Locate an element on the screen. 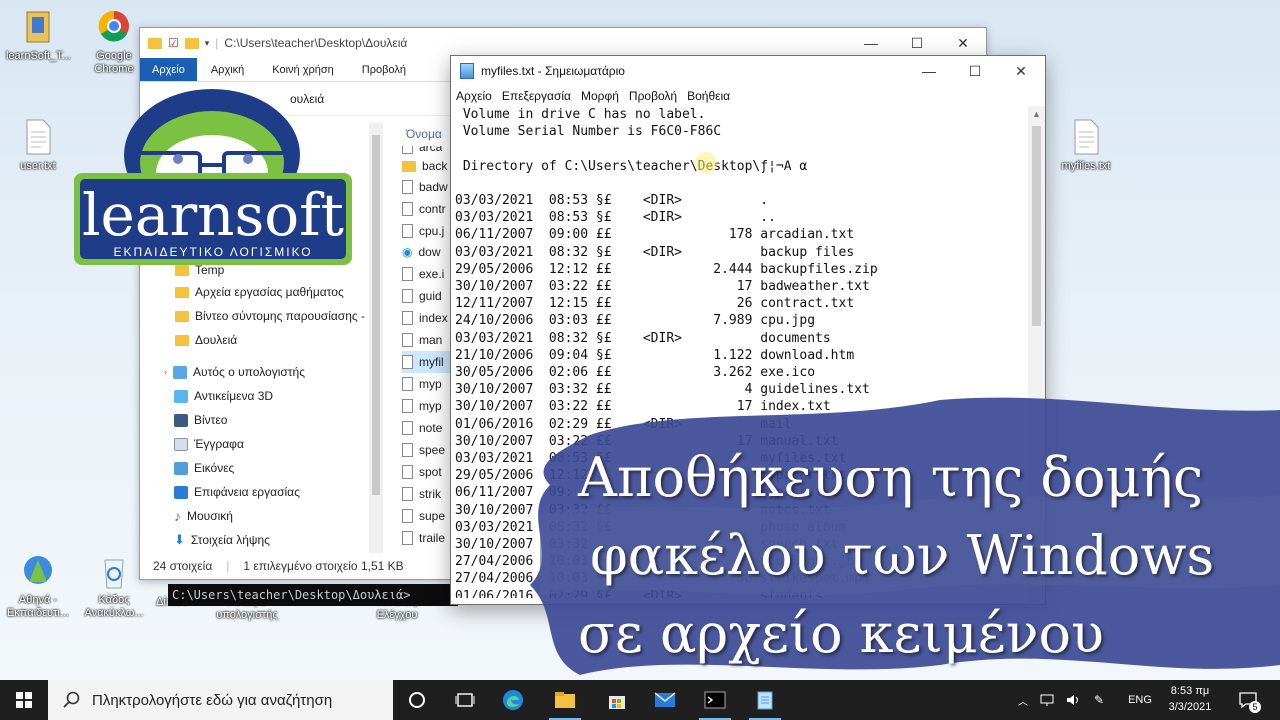 This screenshot has height=720, width=1280. learnsoft-logo: learnsoft ΕΚΠΑΙΔΕΥΤΙΚΟ ΛΟΓΙΣΜΙΚΟ is located at coordinates (213, 177).